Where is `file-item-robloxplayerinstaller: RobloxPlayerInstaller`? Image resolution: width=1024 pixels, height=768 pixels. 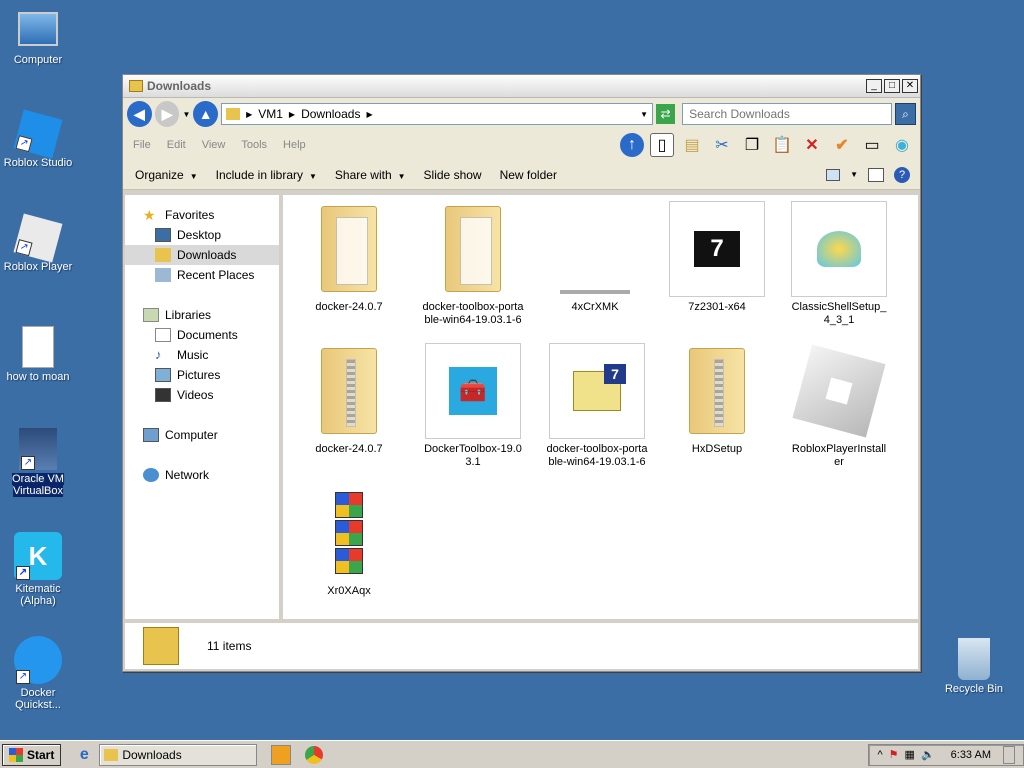
file-item-robloxplayerinstaller: RobloxPlayerInstaller is located at coordinates (839, 406).